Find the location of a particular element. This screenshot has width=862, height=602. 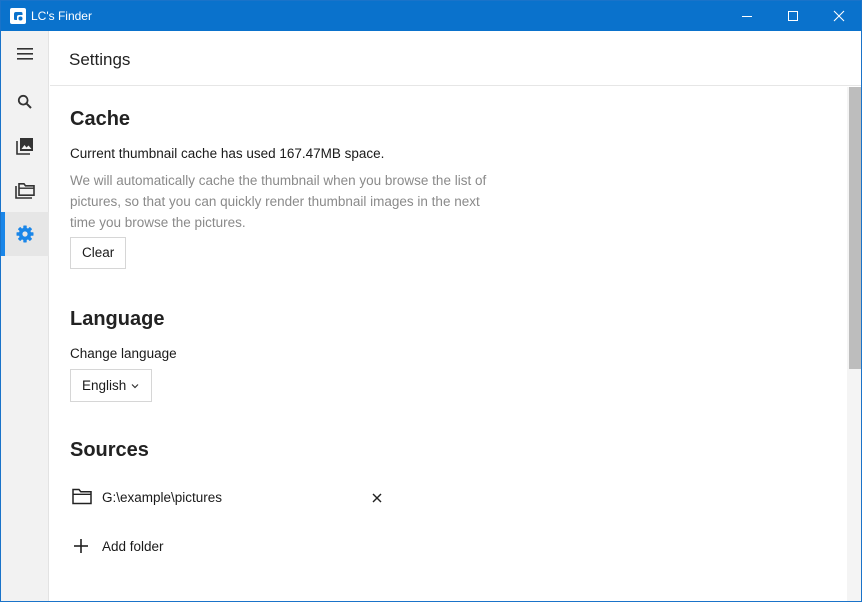

gear-icon is located at coordinates (25, 234).